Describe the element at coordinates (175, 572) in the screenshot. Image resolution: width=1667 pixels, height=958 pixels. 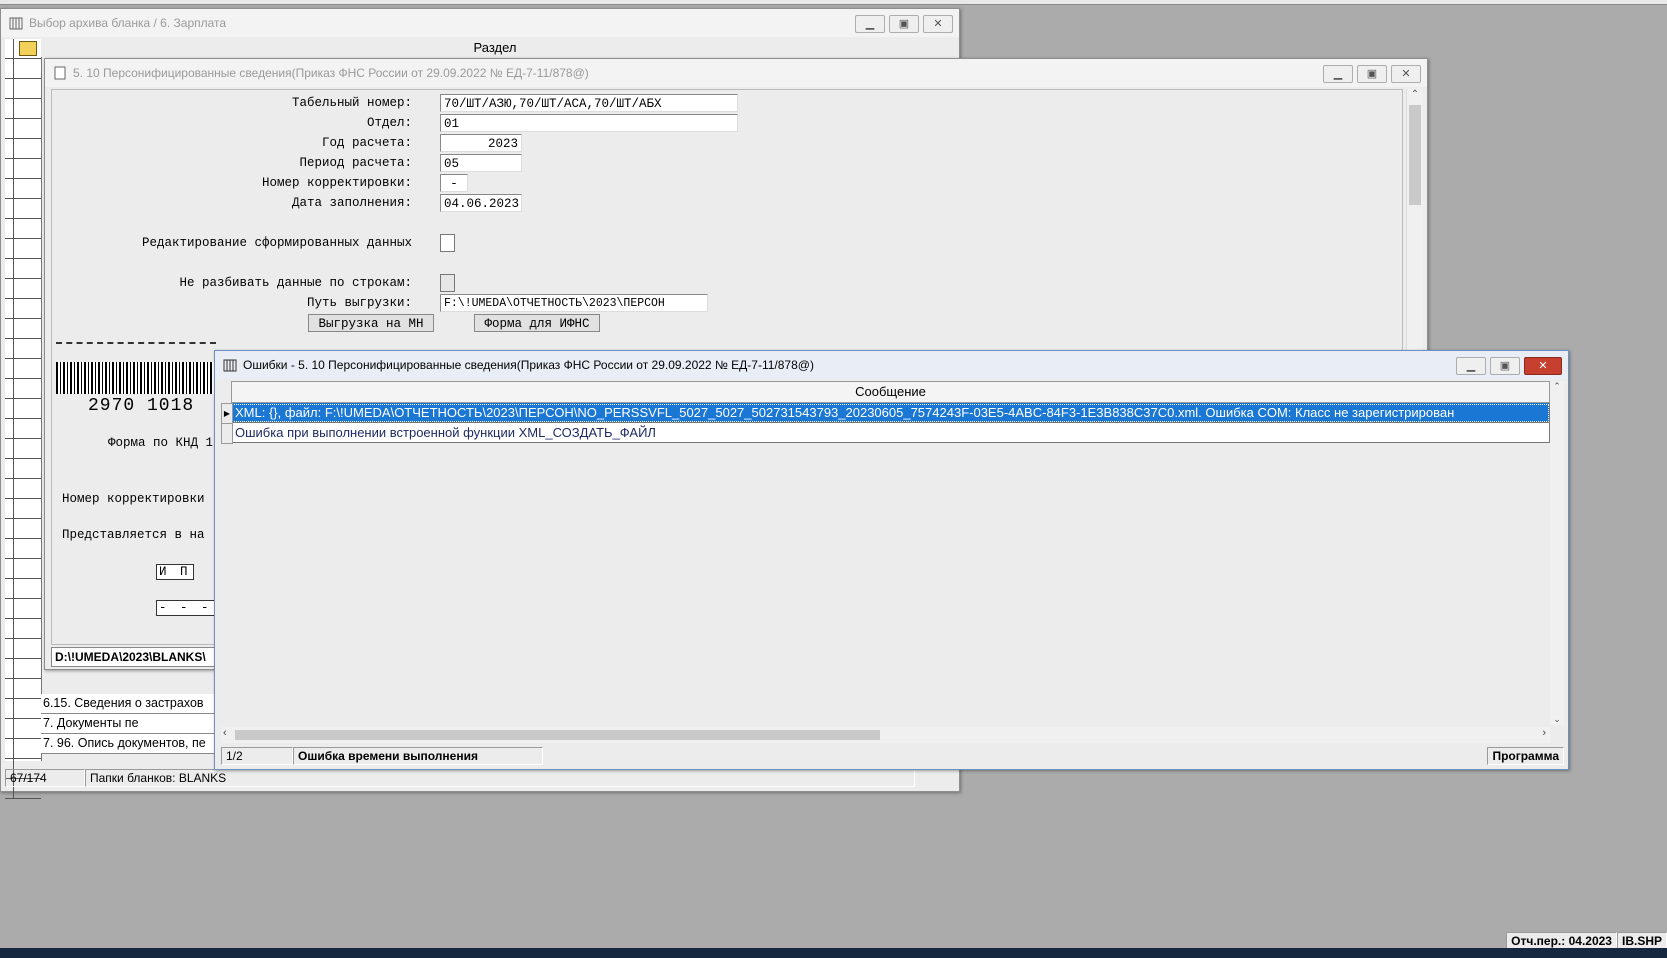
I see `ip-cells: И П` at that location.